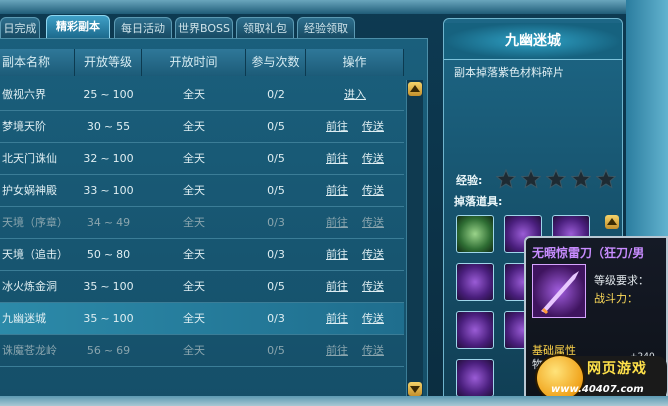 The height and width of the screenshot is (406, 668). What do you see at coordinates (35, 222) in the screenshot?
I see `cell-name: 天境（序章）` at bounding box center [35, 222].